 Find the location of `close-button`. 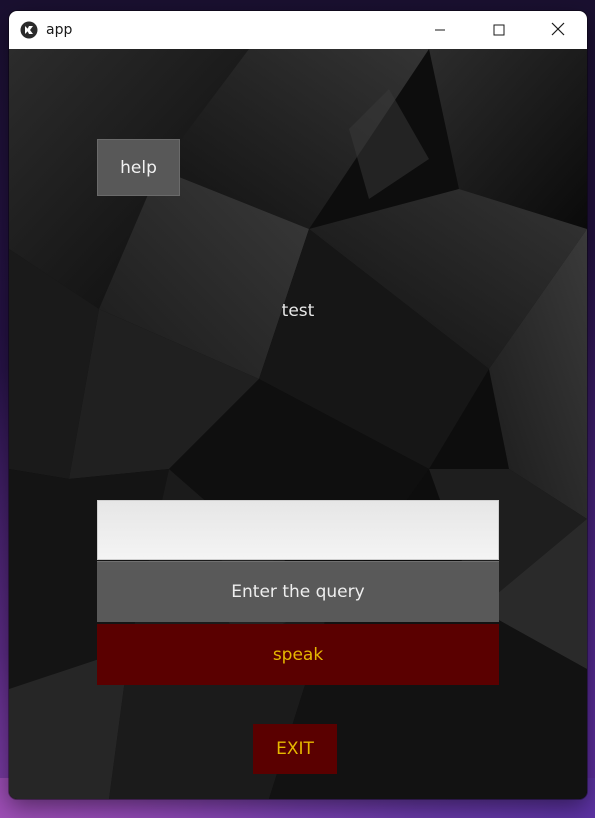

close-button is located at coordinates (557, 30).